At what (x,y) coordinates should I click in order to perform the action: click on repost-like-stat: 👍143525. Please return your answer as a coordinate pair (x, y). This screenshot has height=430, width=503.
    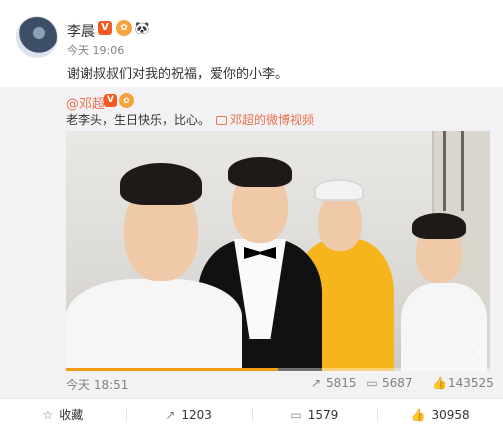
    Looking at the image, I should click on (463, 383).